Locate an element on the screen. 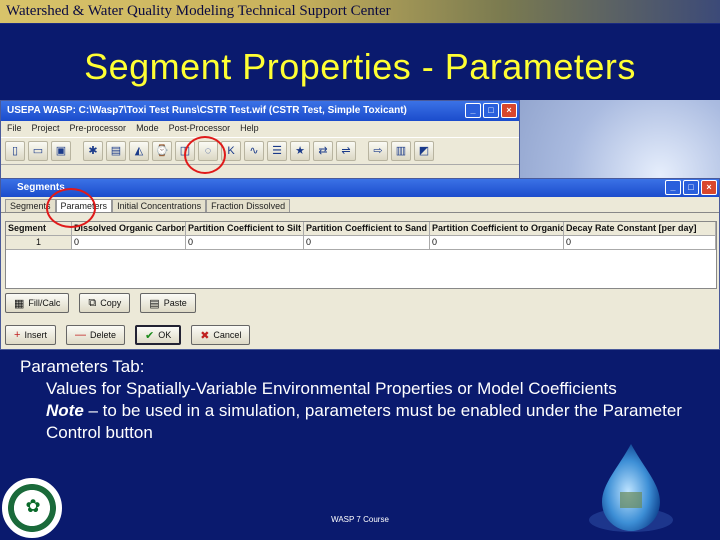 The image size is (720, 540). network-icon: ◌ is located at coordinates (208, 151).